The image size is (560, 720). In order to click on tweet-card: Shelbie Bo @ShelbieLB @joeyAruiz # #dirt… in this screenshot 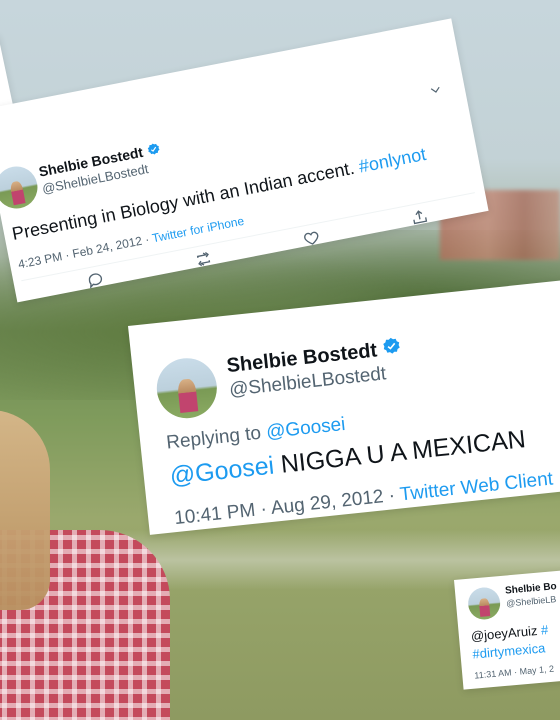, I will do `click(507, 628)`.